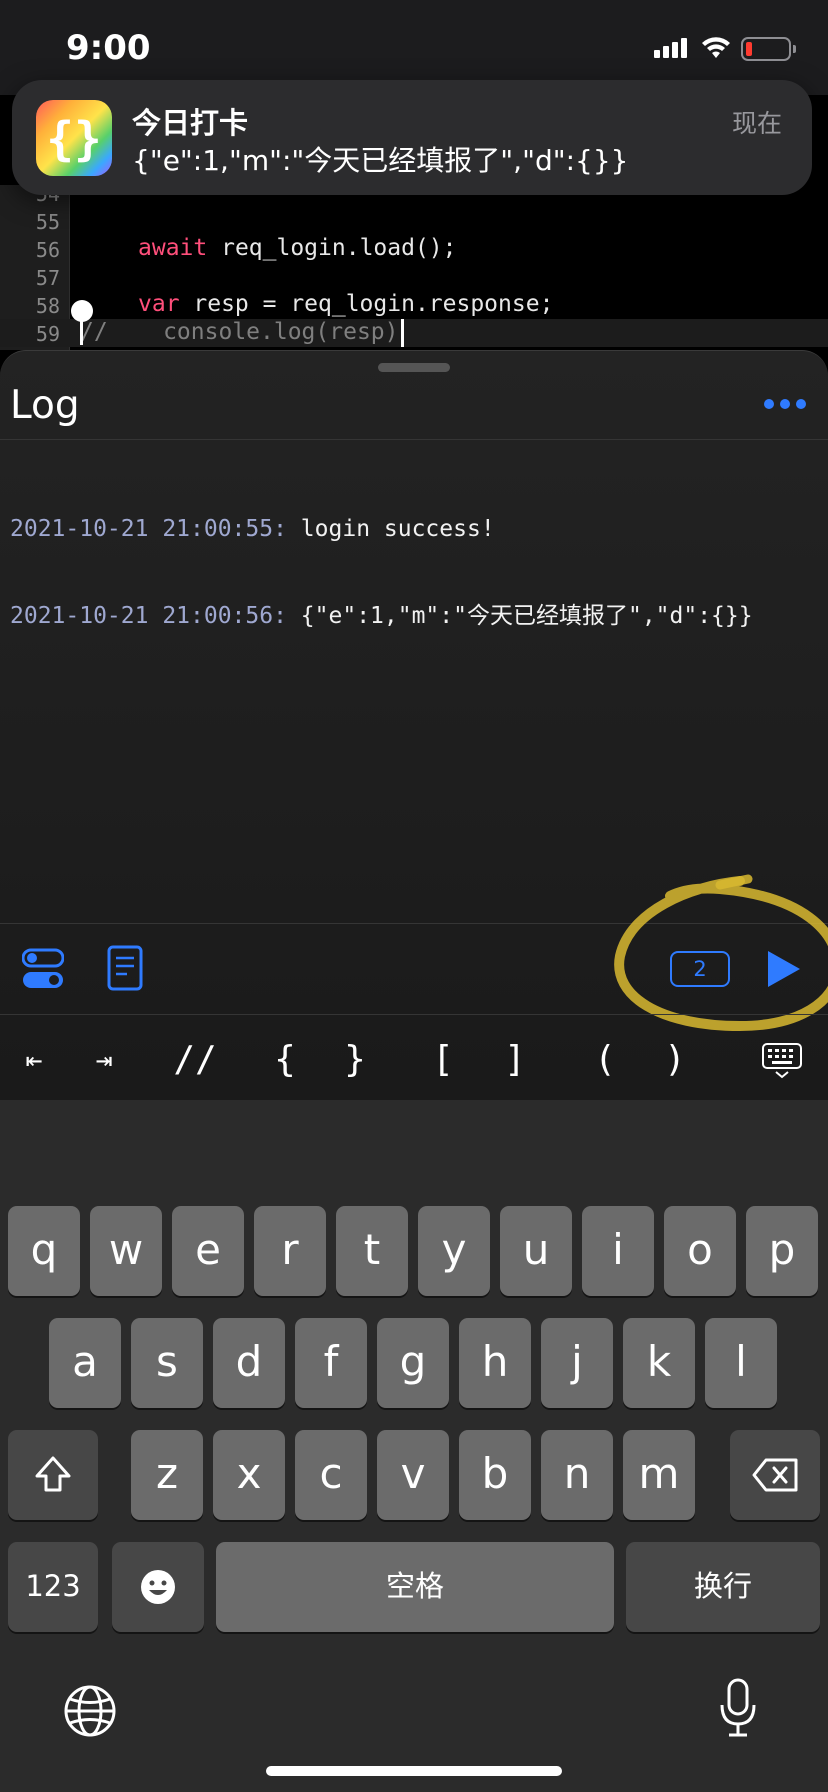 This screenshot has width=828, height=1792. What do you see at coordinates (605, 1060) in the screenshot?
I see `accessory-key-paren-open: (` at bounding box center [605, 1060].